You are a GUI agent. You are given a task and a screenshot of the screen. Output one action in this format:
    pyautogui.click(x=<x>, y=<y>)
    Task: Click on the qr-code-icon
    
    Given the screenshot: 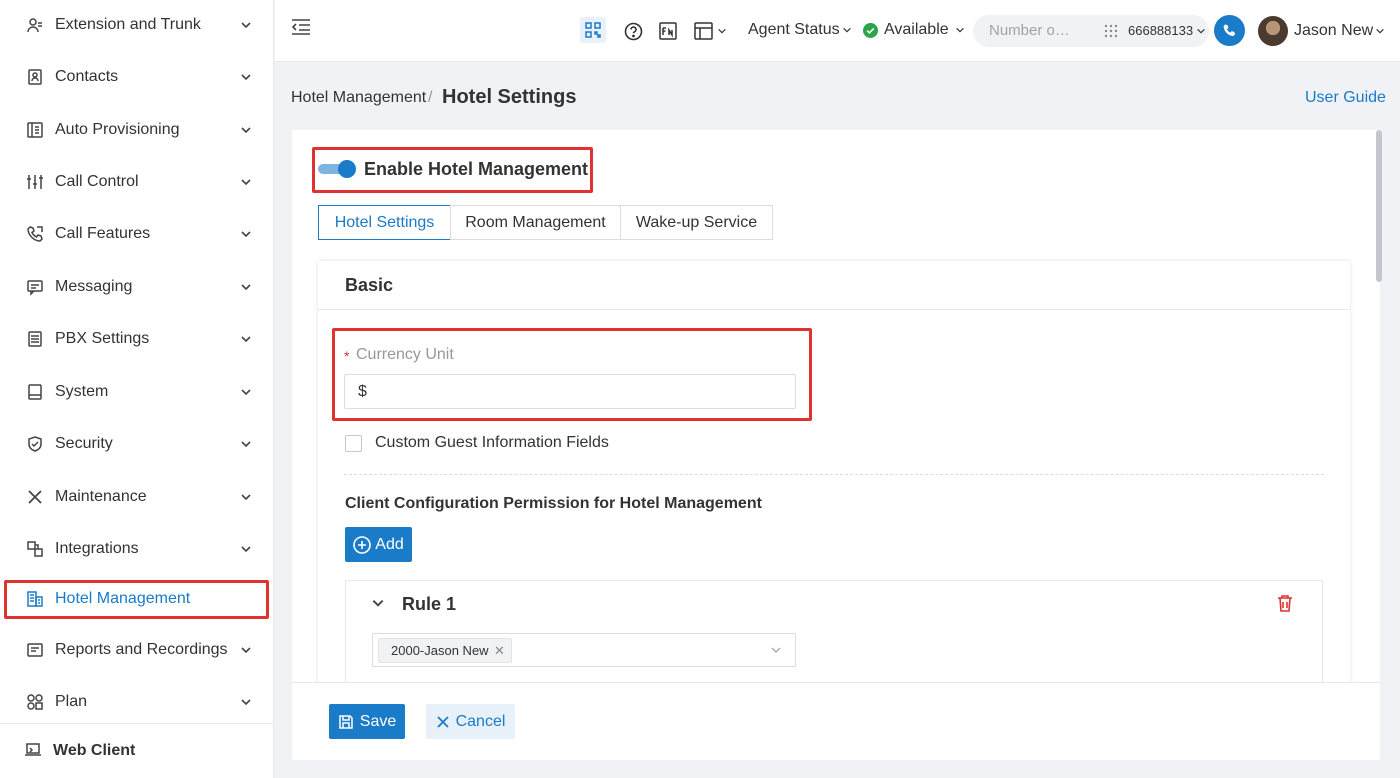 What is the action you would take?
    pyautogui.click(x=593, y=30)
    